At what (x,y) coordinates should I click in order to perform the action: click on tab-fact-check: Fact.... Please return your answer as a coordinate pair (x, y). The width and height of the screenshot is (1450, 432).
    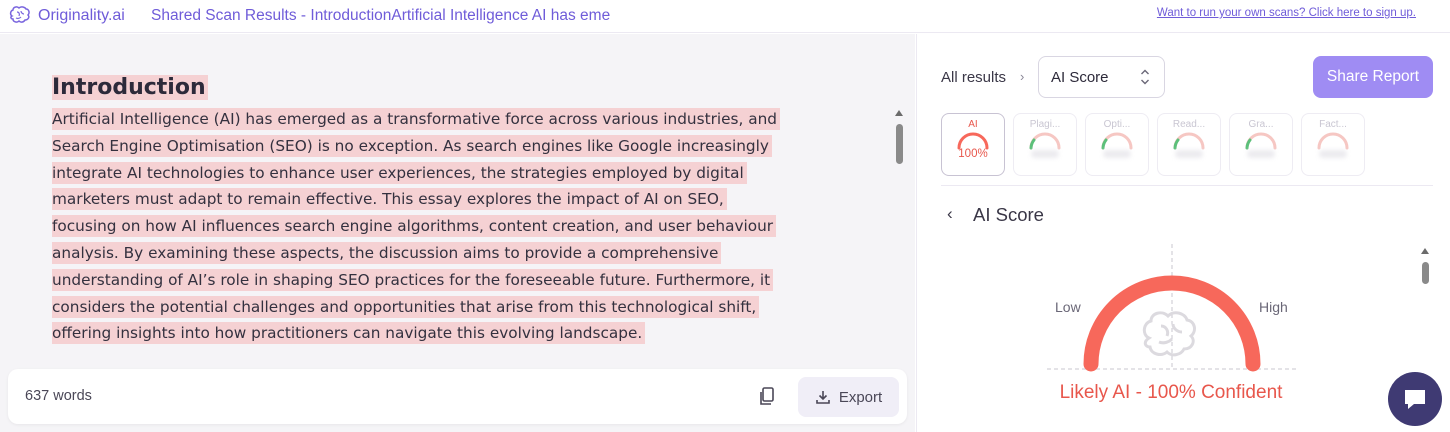
    Looking at the image, I should click on (1333, 144).